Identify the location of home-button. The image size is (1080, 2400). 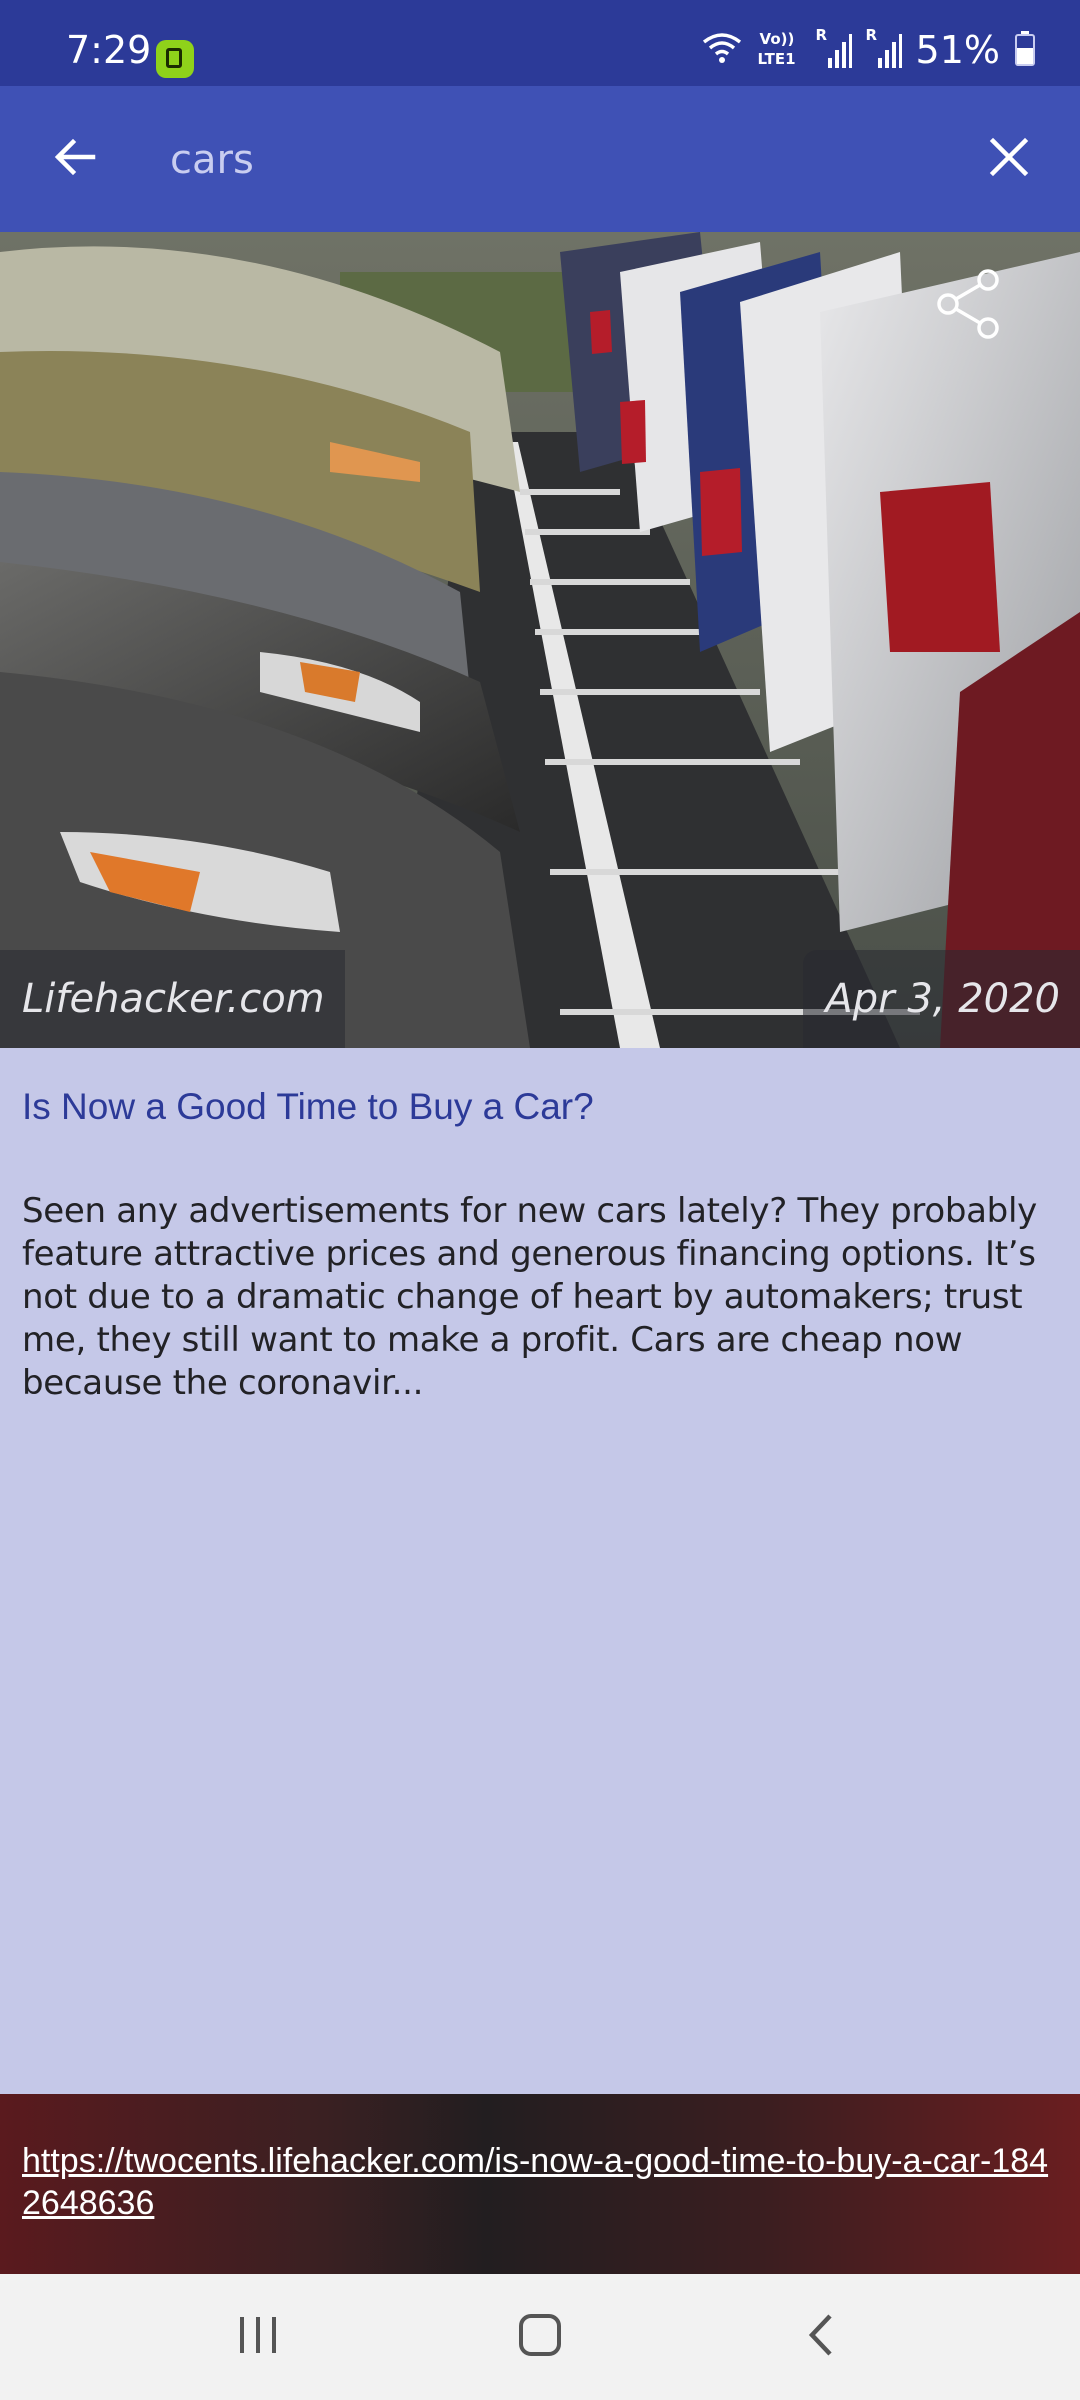
(540, 2337).